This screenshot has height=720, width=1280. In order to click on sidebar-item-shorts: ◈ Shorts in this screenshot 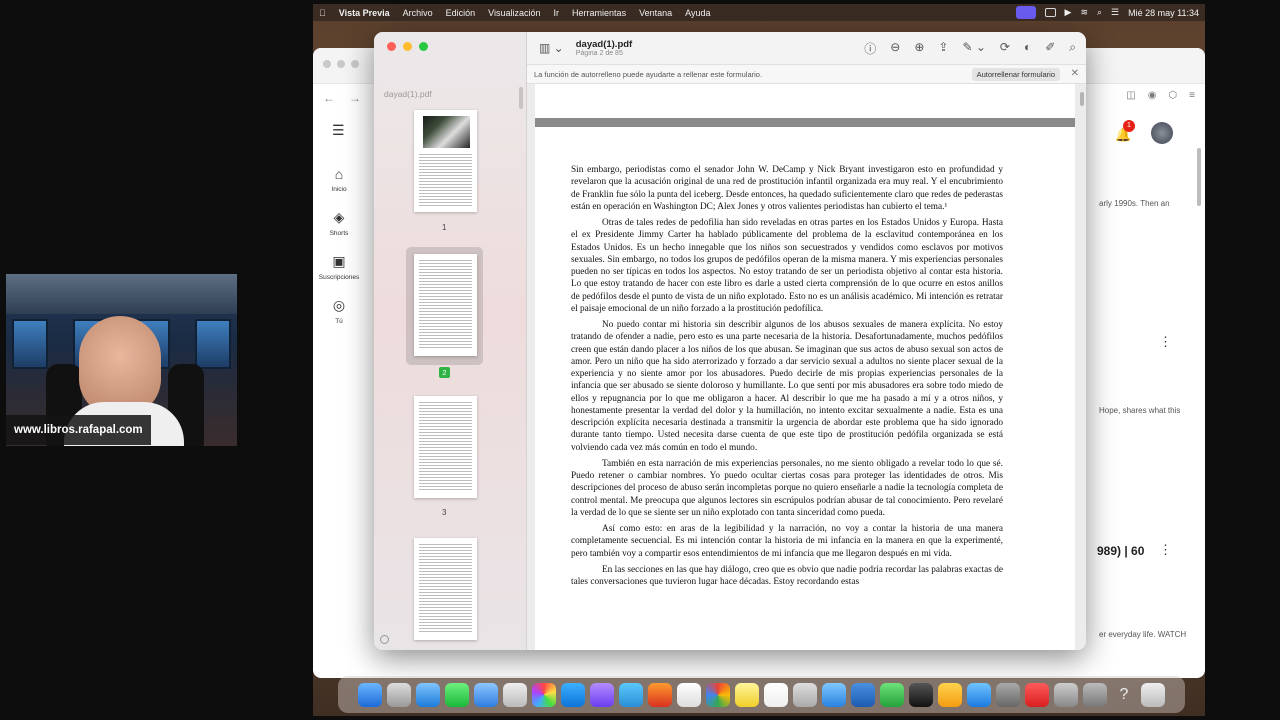, I will do `click(339, 223)`.